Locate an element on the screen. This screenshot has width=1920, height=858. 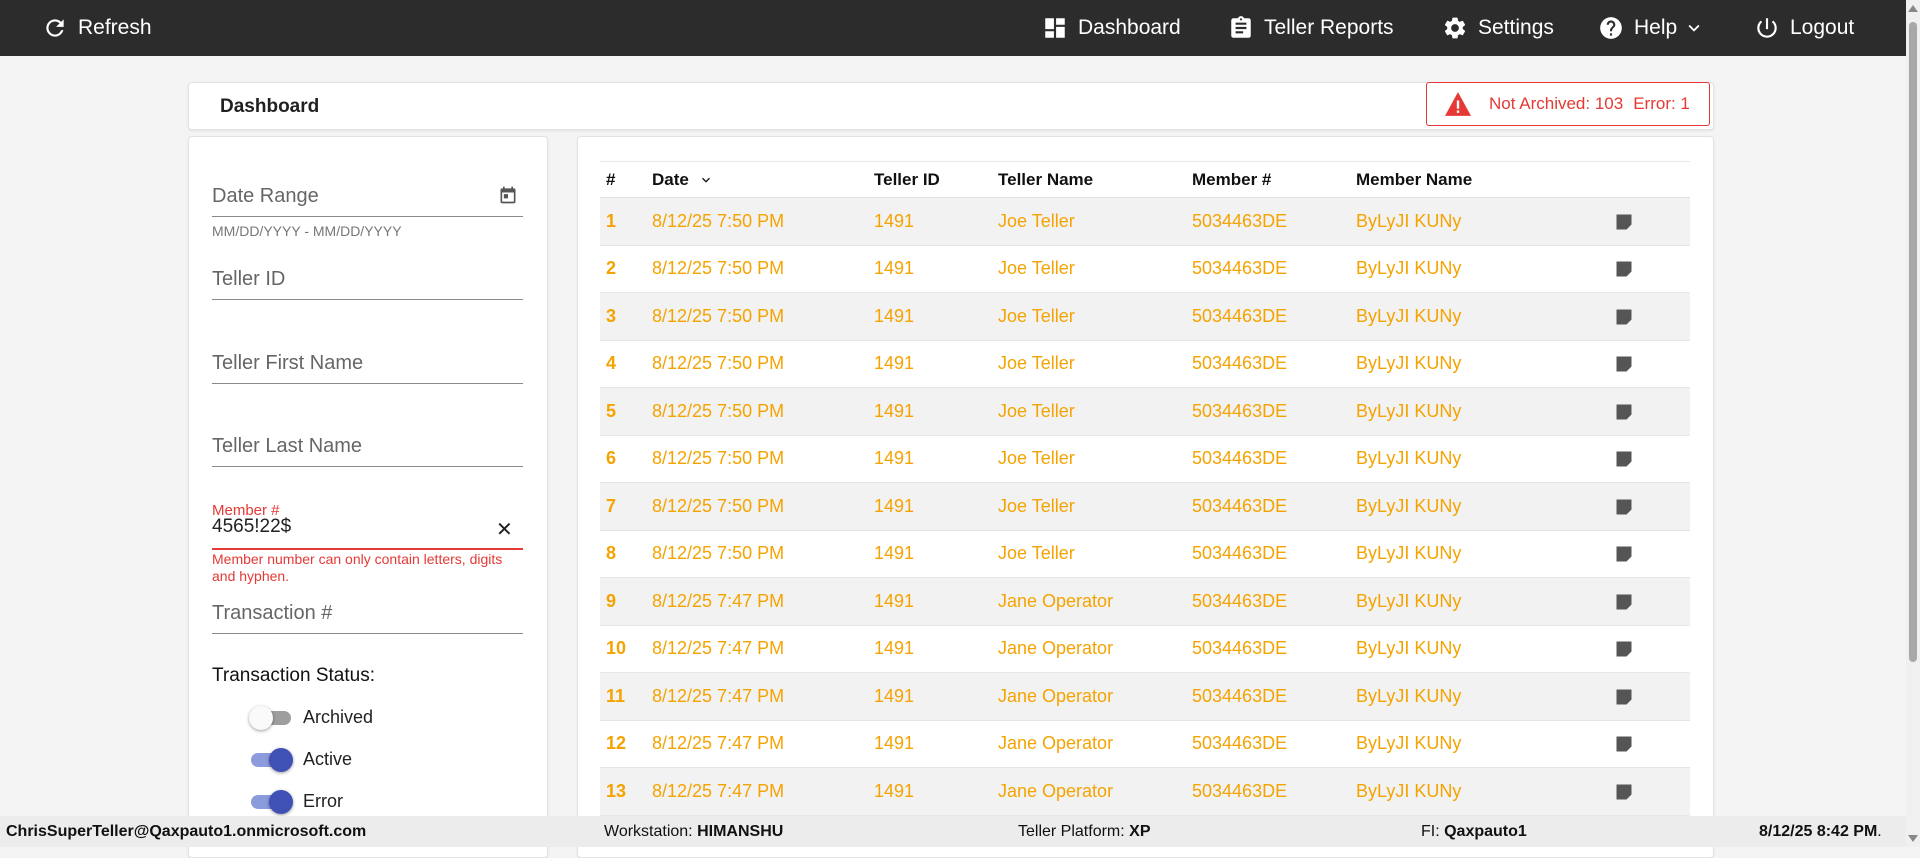
nav-teller-reports-label: Teller Reports is located at coordinates (1329, 27).